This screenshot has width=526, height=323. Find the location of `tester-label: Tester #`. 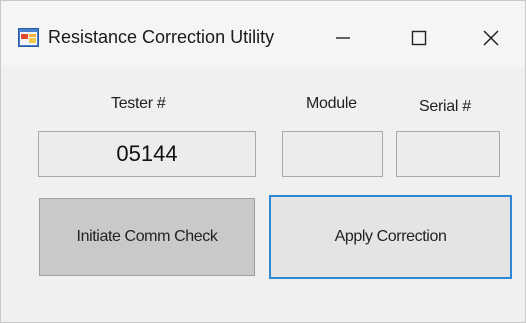

tester-label: Tester # is located at coordinates (138, 103).